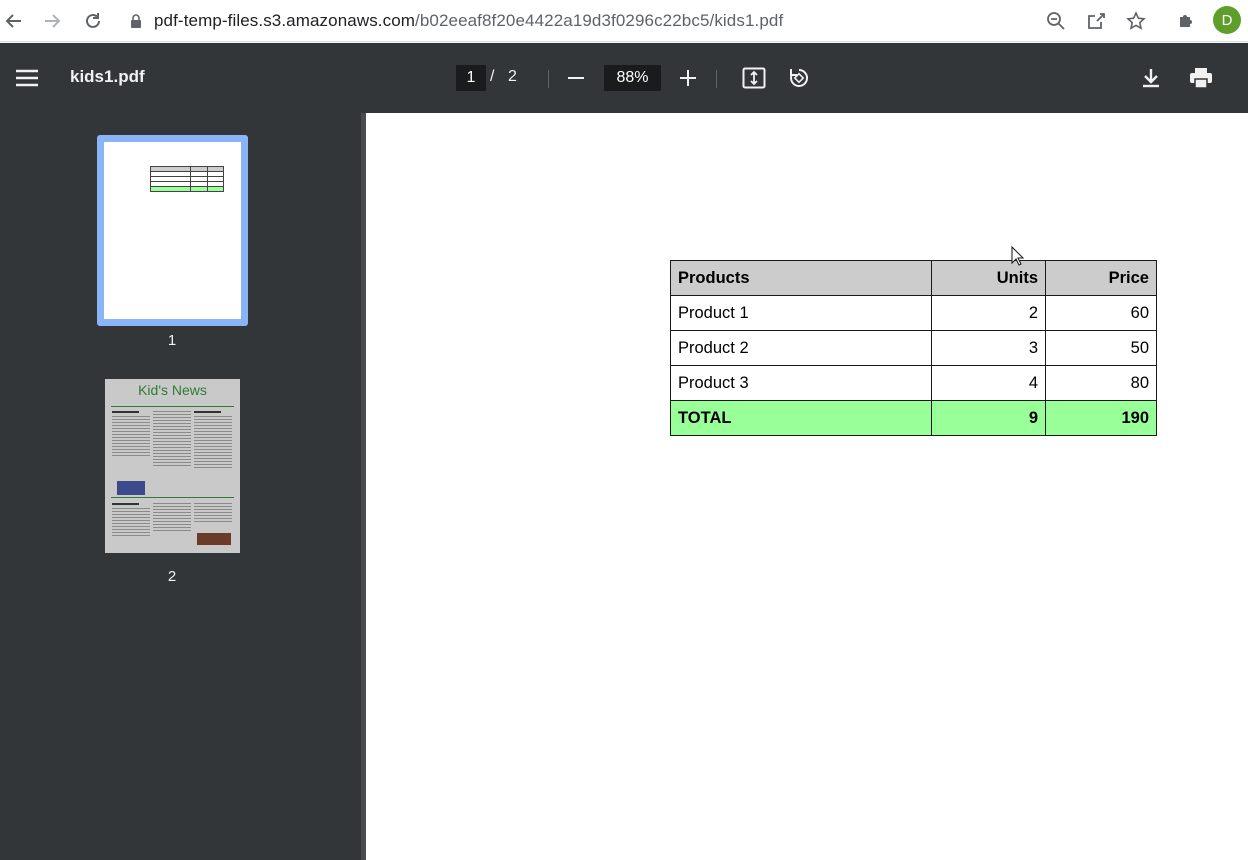  I want to click on table-total-row: TOTAL 9 190, so click(913, 418).